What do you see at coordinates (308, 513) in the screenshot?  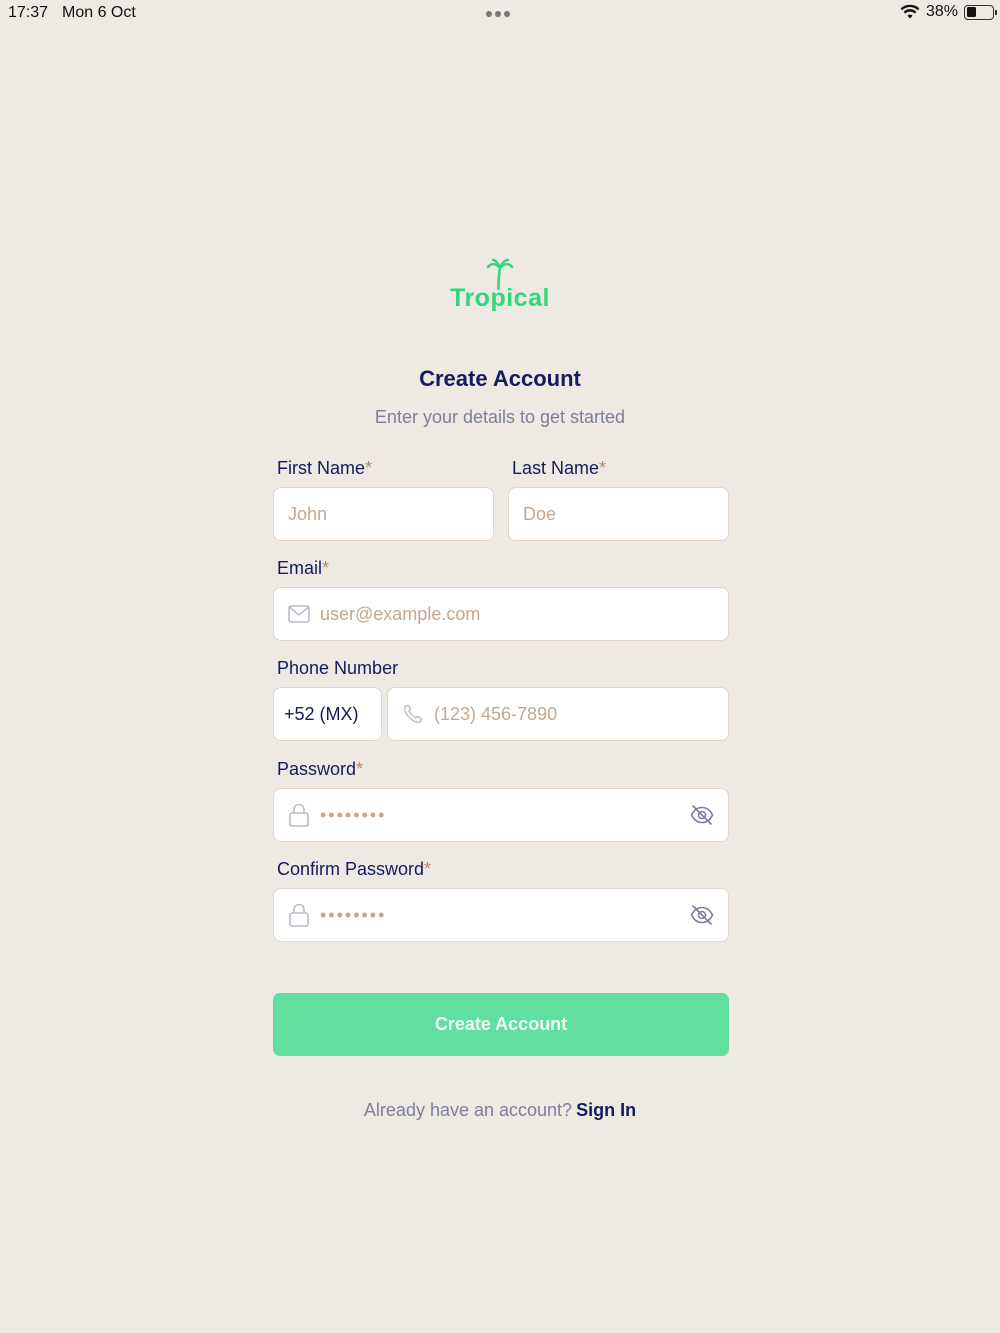 I see `first-name-placeholder: John` at bounding box center [308, 513].